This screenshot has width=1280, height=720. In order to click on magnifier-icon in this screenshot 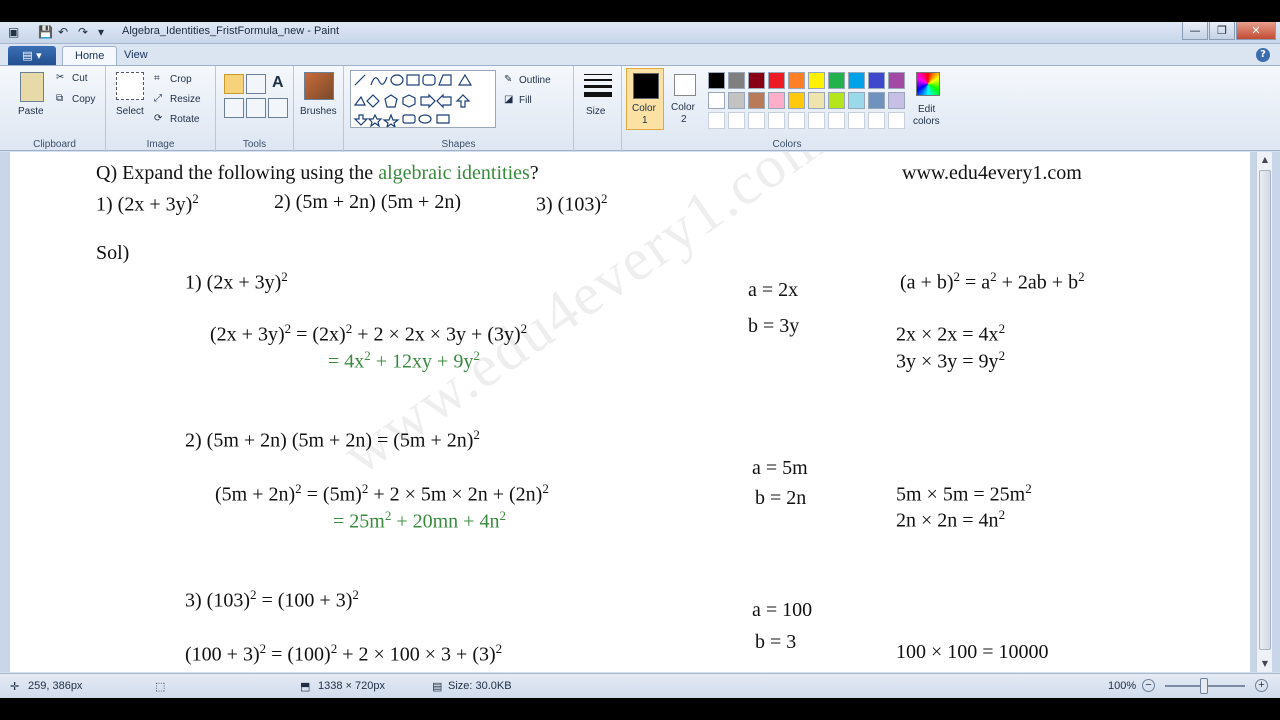, I will do `click(278, 108)`.